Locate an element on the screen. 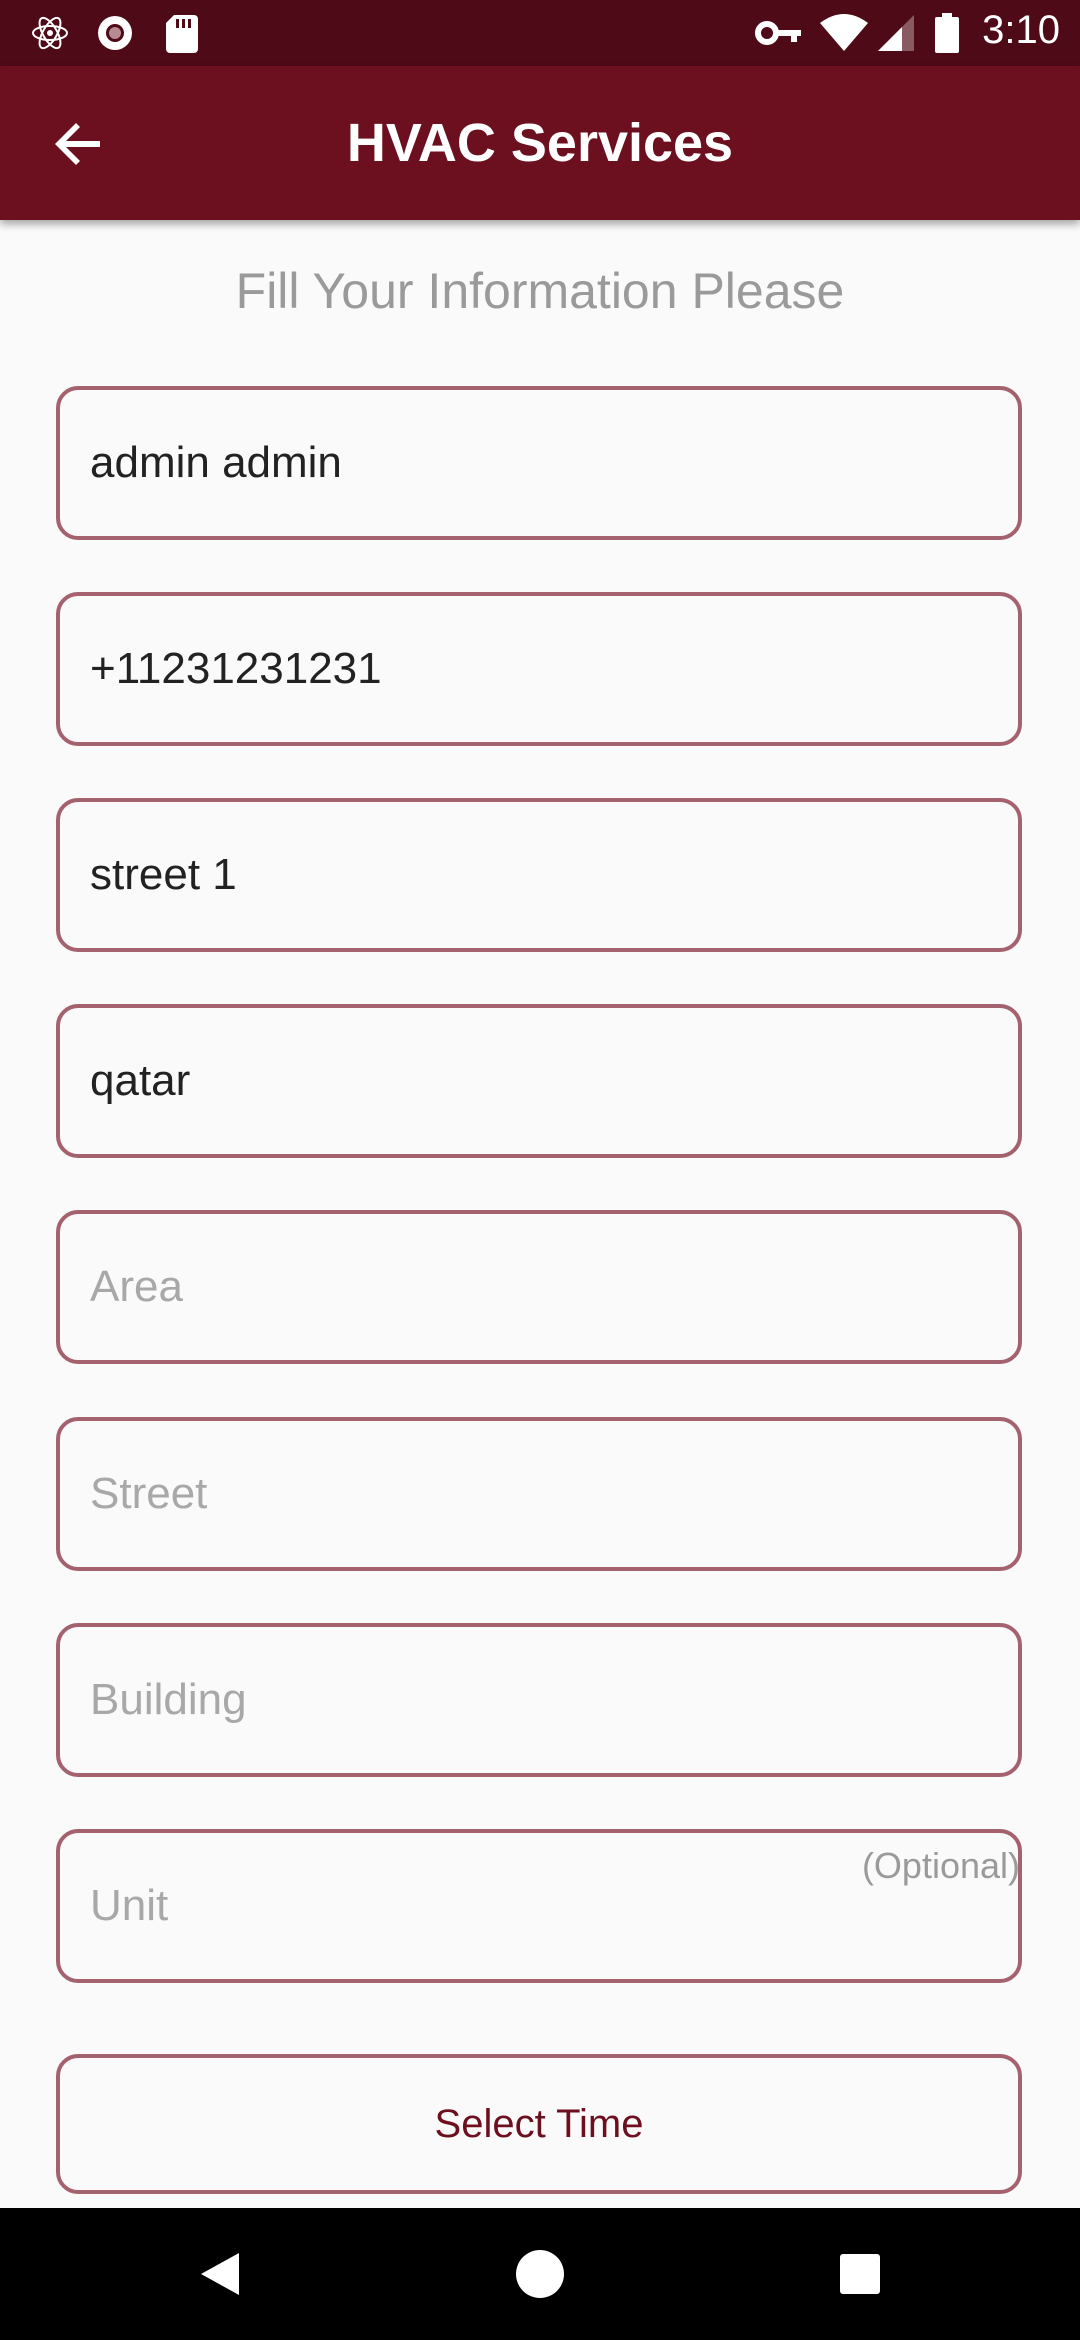 Image resolution: width=1080 pixels, height=2340 pixels. nav-recents-button is located at coordinates (860, 2274).